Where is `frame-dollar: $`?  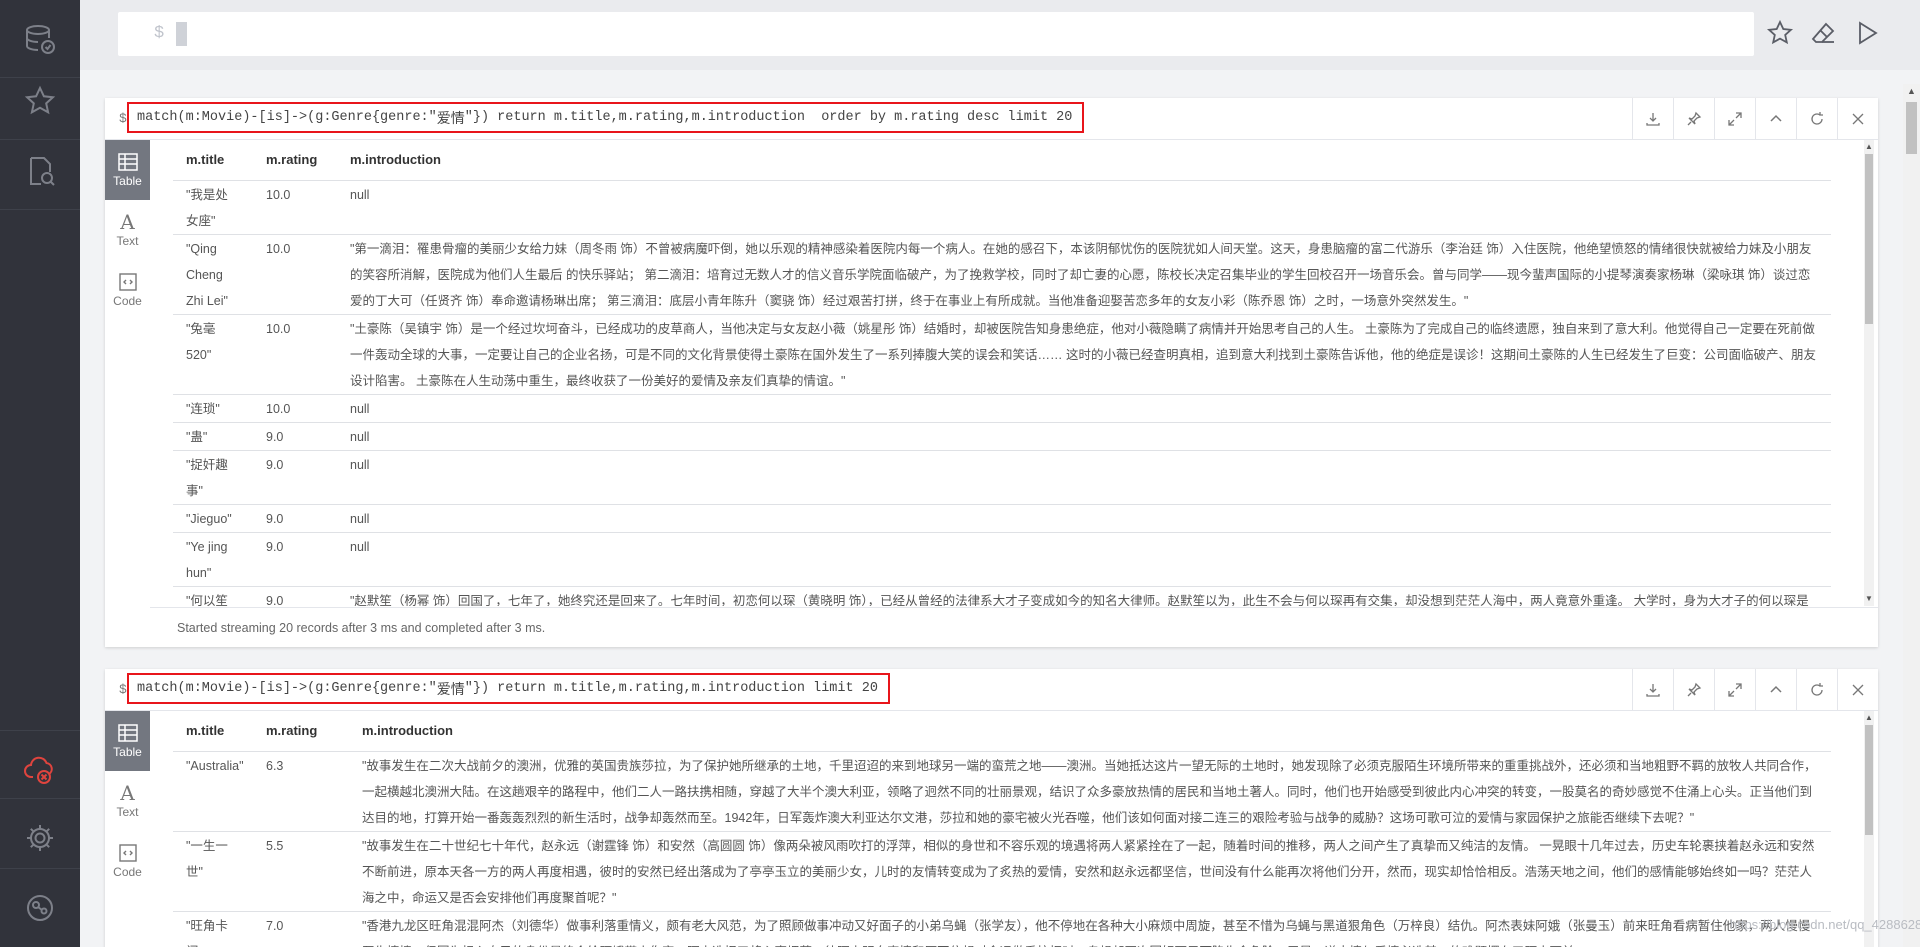 frame-dollar: $ is located at coordinates (123, 118).